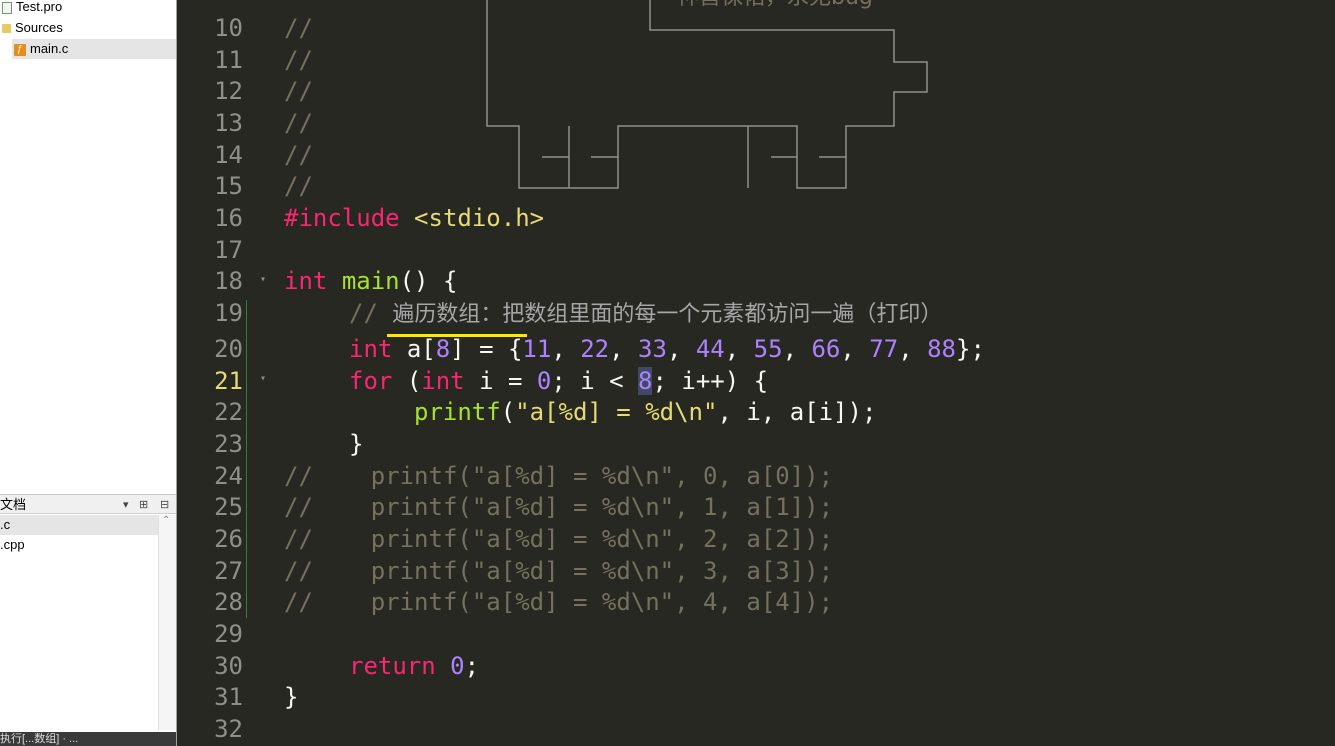 This screenshot has width=1335, height=746. What do you see at coordinates (457, 412) in the screenshot?
I see `function-printf: printf` at bounding box center [457, 412].